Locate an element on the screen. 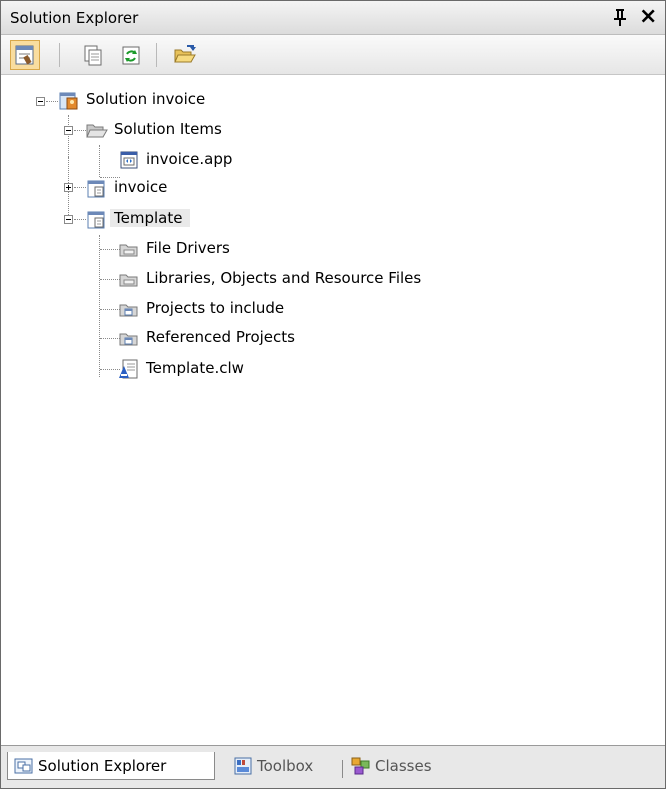  classes-icon is located at coordinates (360, 766).